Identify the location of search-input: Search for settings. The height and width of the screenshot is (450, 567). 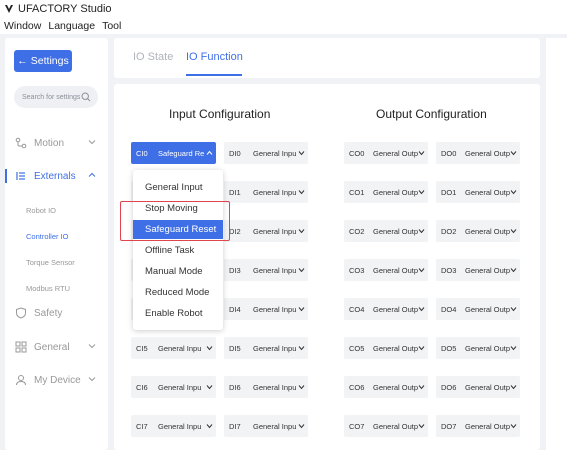
(56, 97).